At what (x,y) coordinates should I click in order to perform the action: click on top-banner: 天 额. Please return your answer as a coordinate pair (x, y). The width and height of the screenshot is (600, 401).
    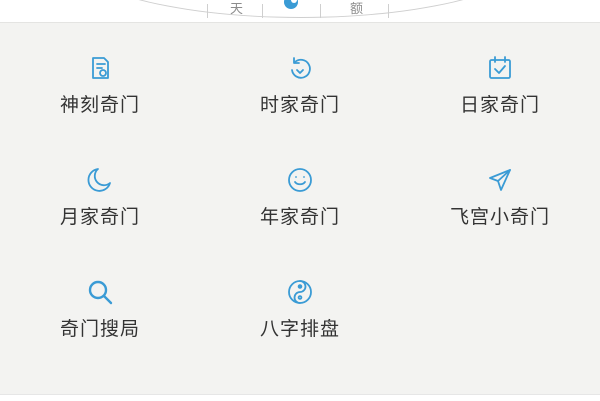
    Looking at the image, I should click on (300, 11).